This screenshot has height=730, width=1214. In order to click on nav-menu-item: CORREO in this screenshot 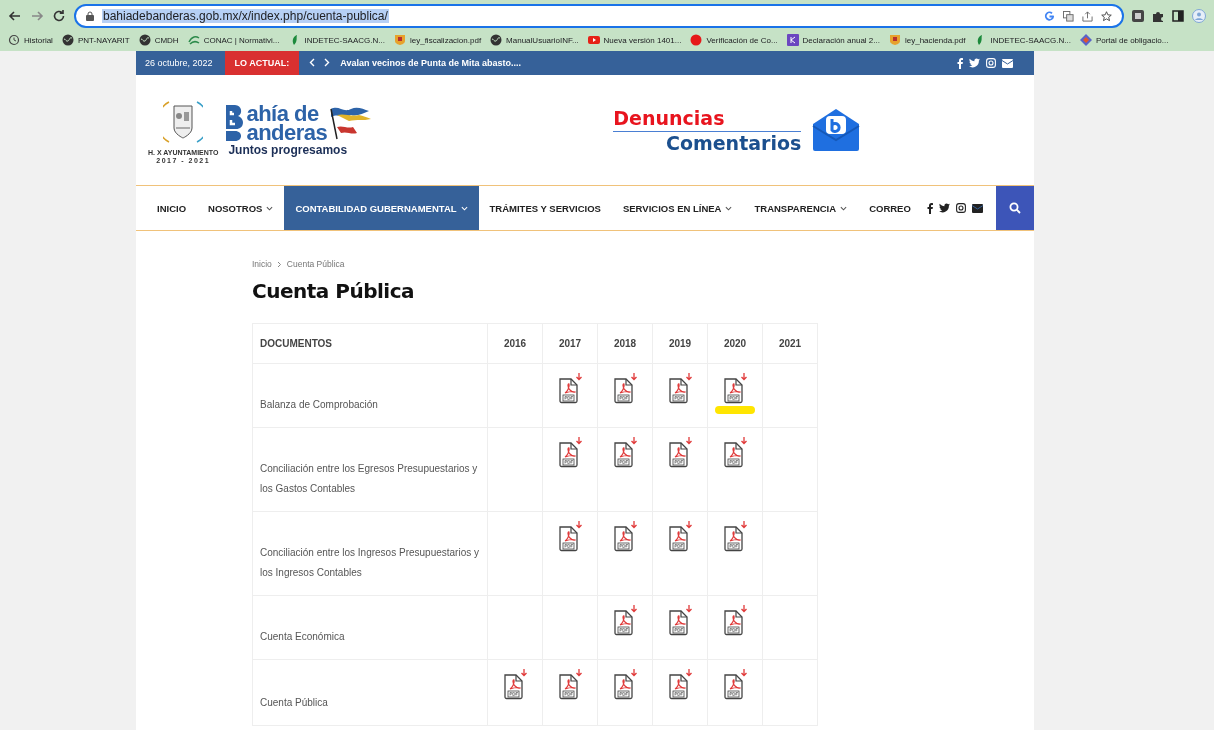, I will do `click(890, 208)`.